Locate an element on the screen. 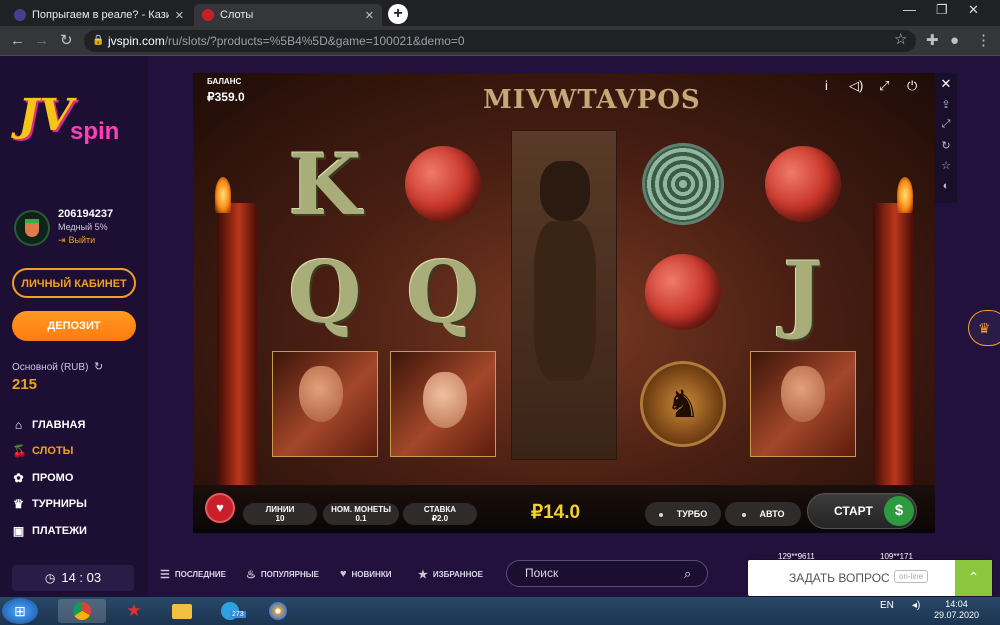  fullscreen-icon: ⤢ is located at coordinates (884, 86).